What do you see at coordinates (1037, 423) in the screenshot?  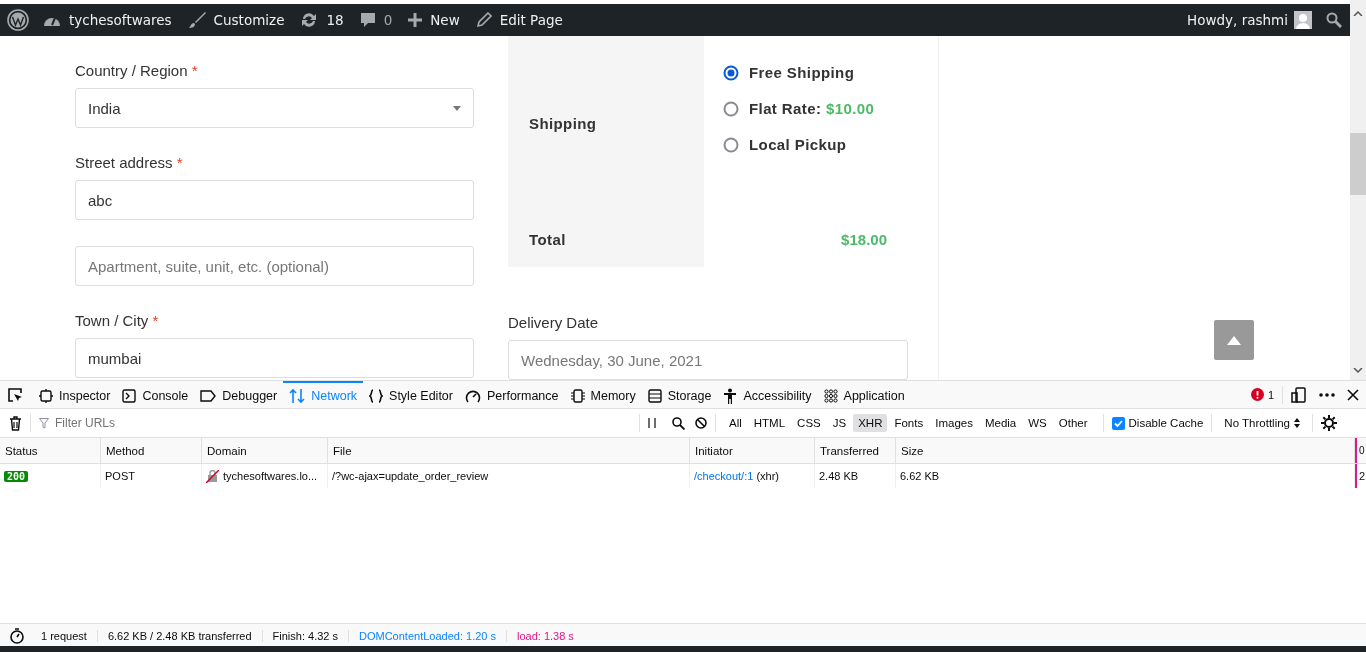 I see `type-filter-button: WS` at bounding box center [1037, 423].